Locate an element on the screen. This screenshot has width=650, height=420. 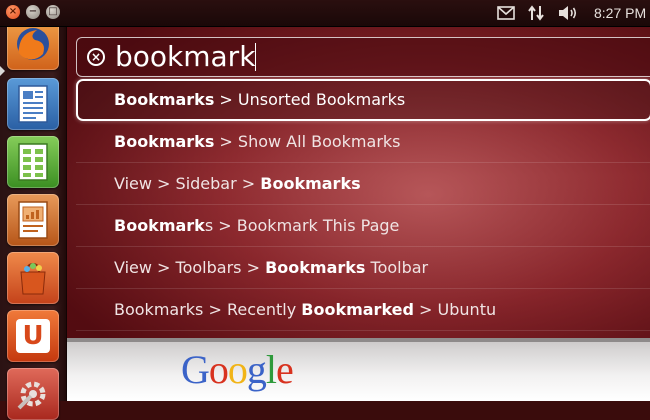
hud-result: Bookmarks > Show All Bookmarks is located at coordinates (363, 142).